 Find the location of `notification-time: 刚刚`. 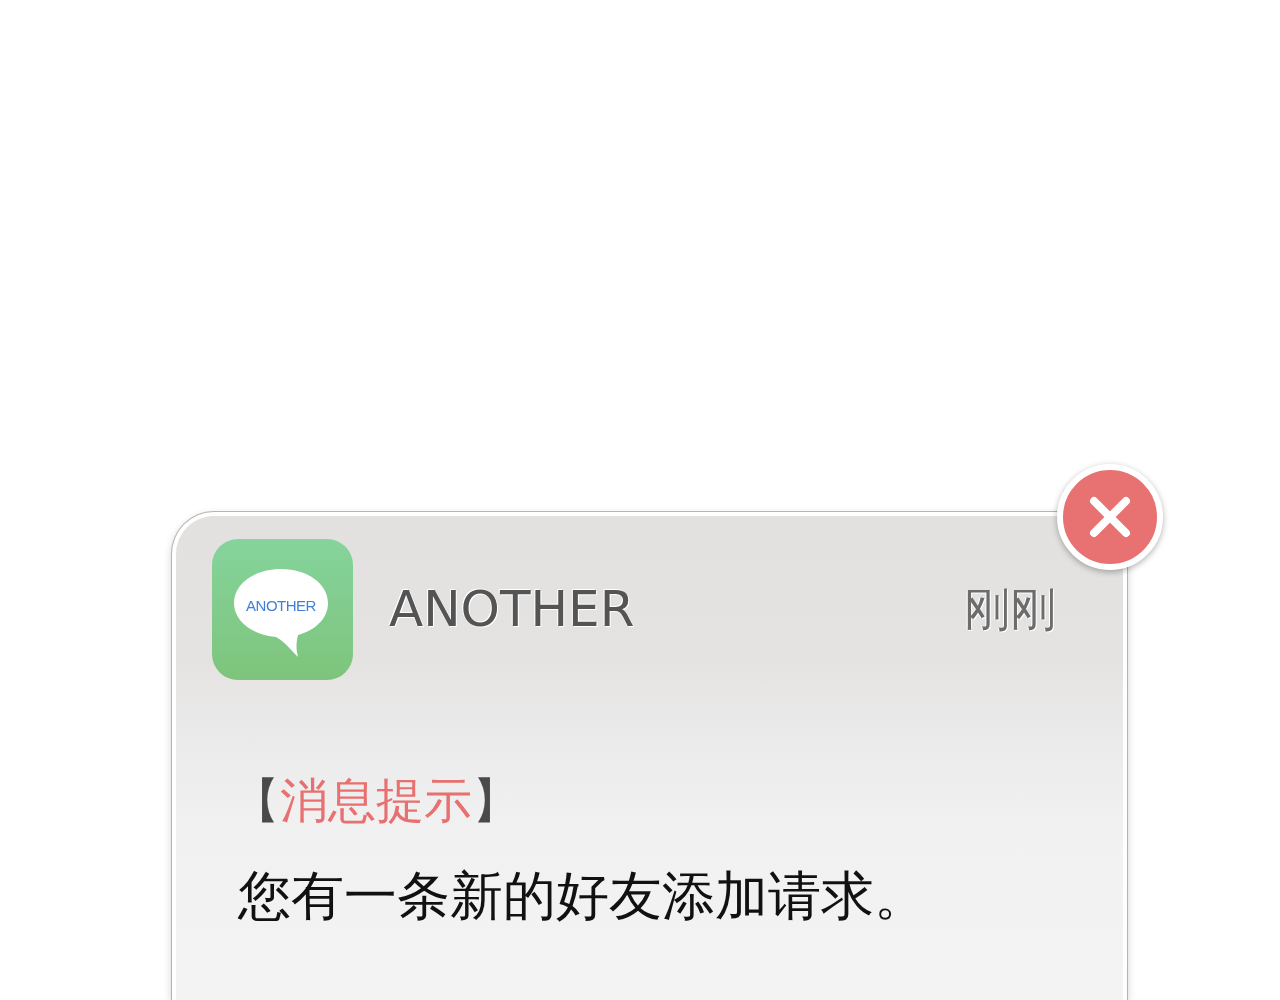

notification-time: 刚刚 is located at coordinates (1010, 609).